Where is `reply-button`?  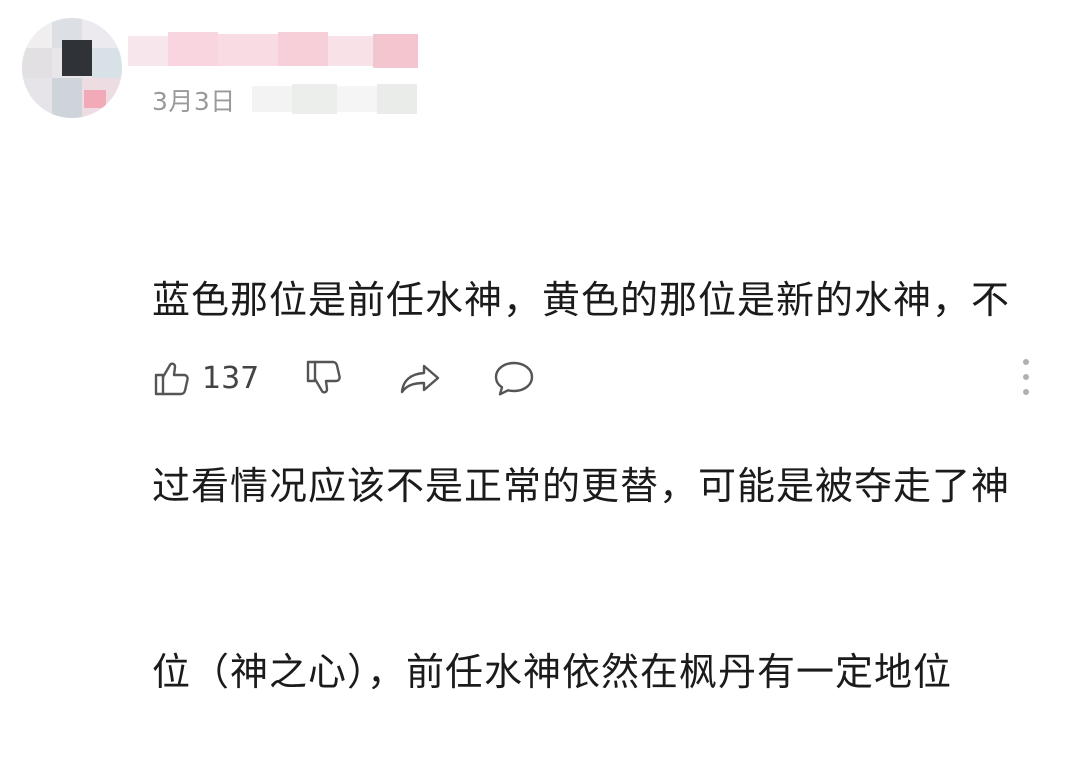
reply-button is located at coordinates (514, 378).